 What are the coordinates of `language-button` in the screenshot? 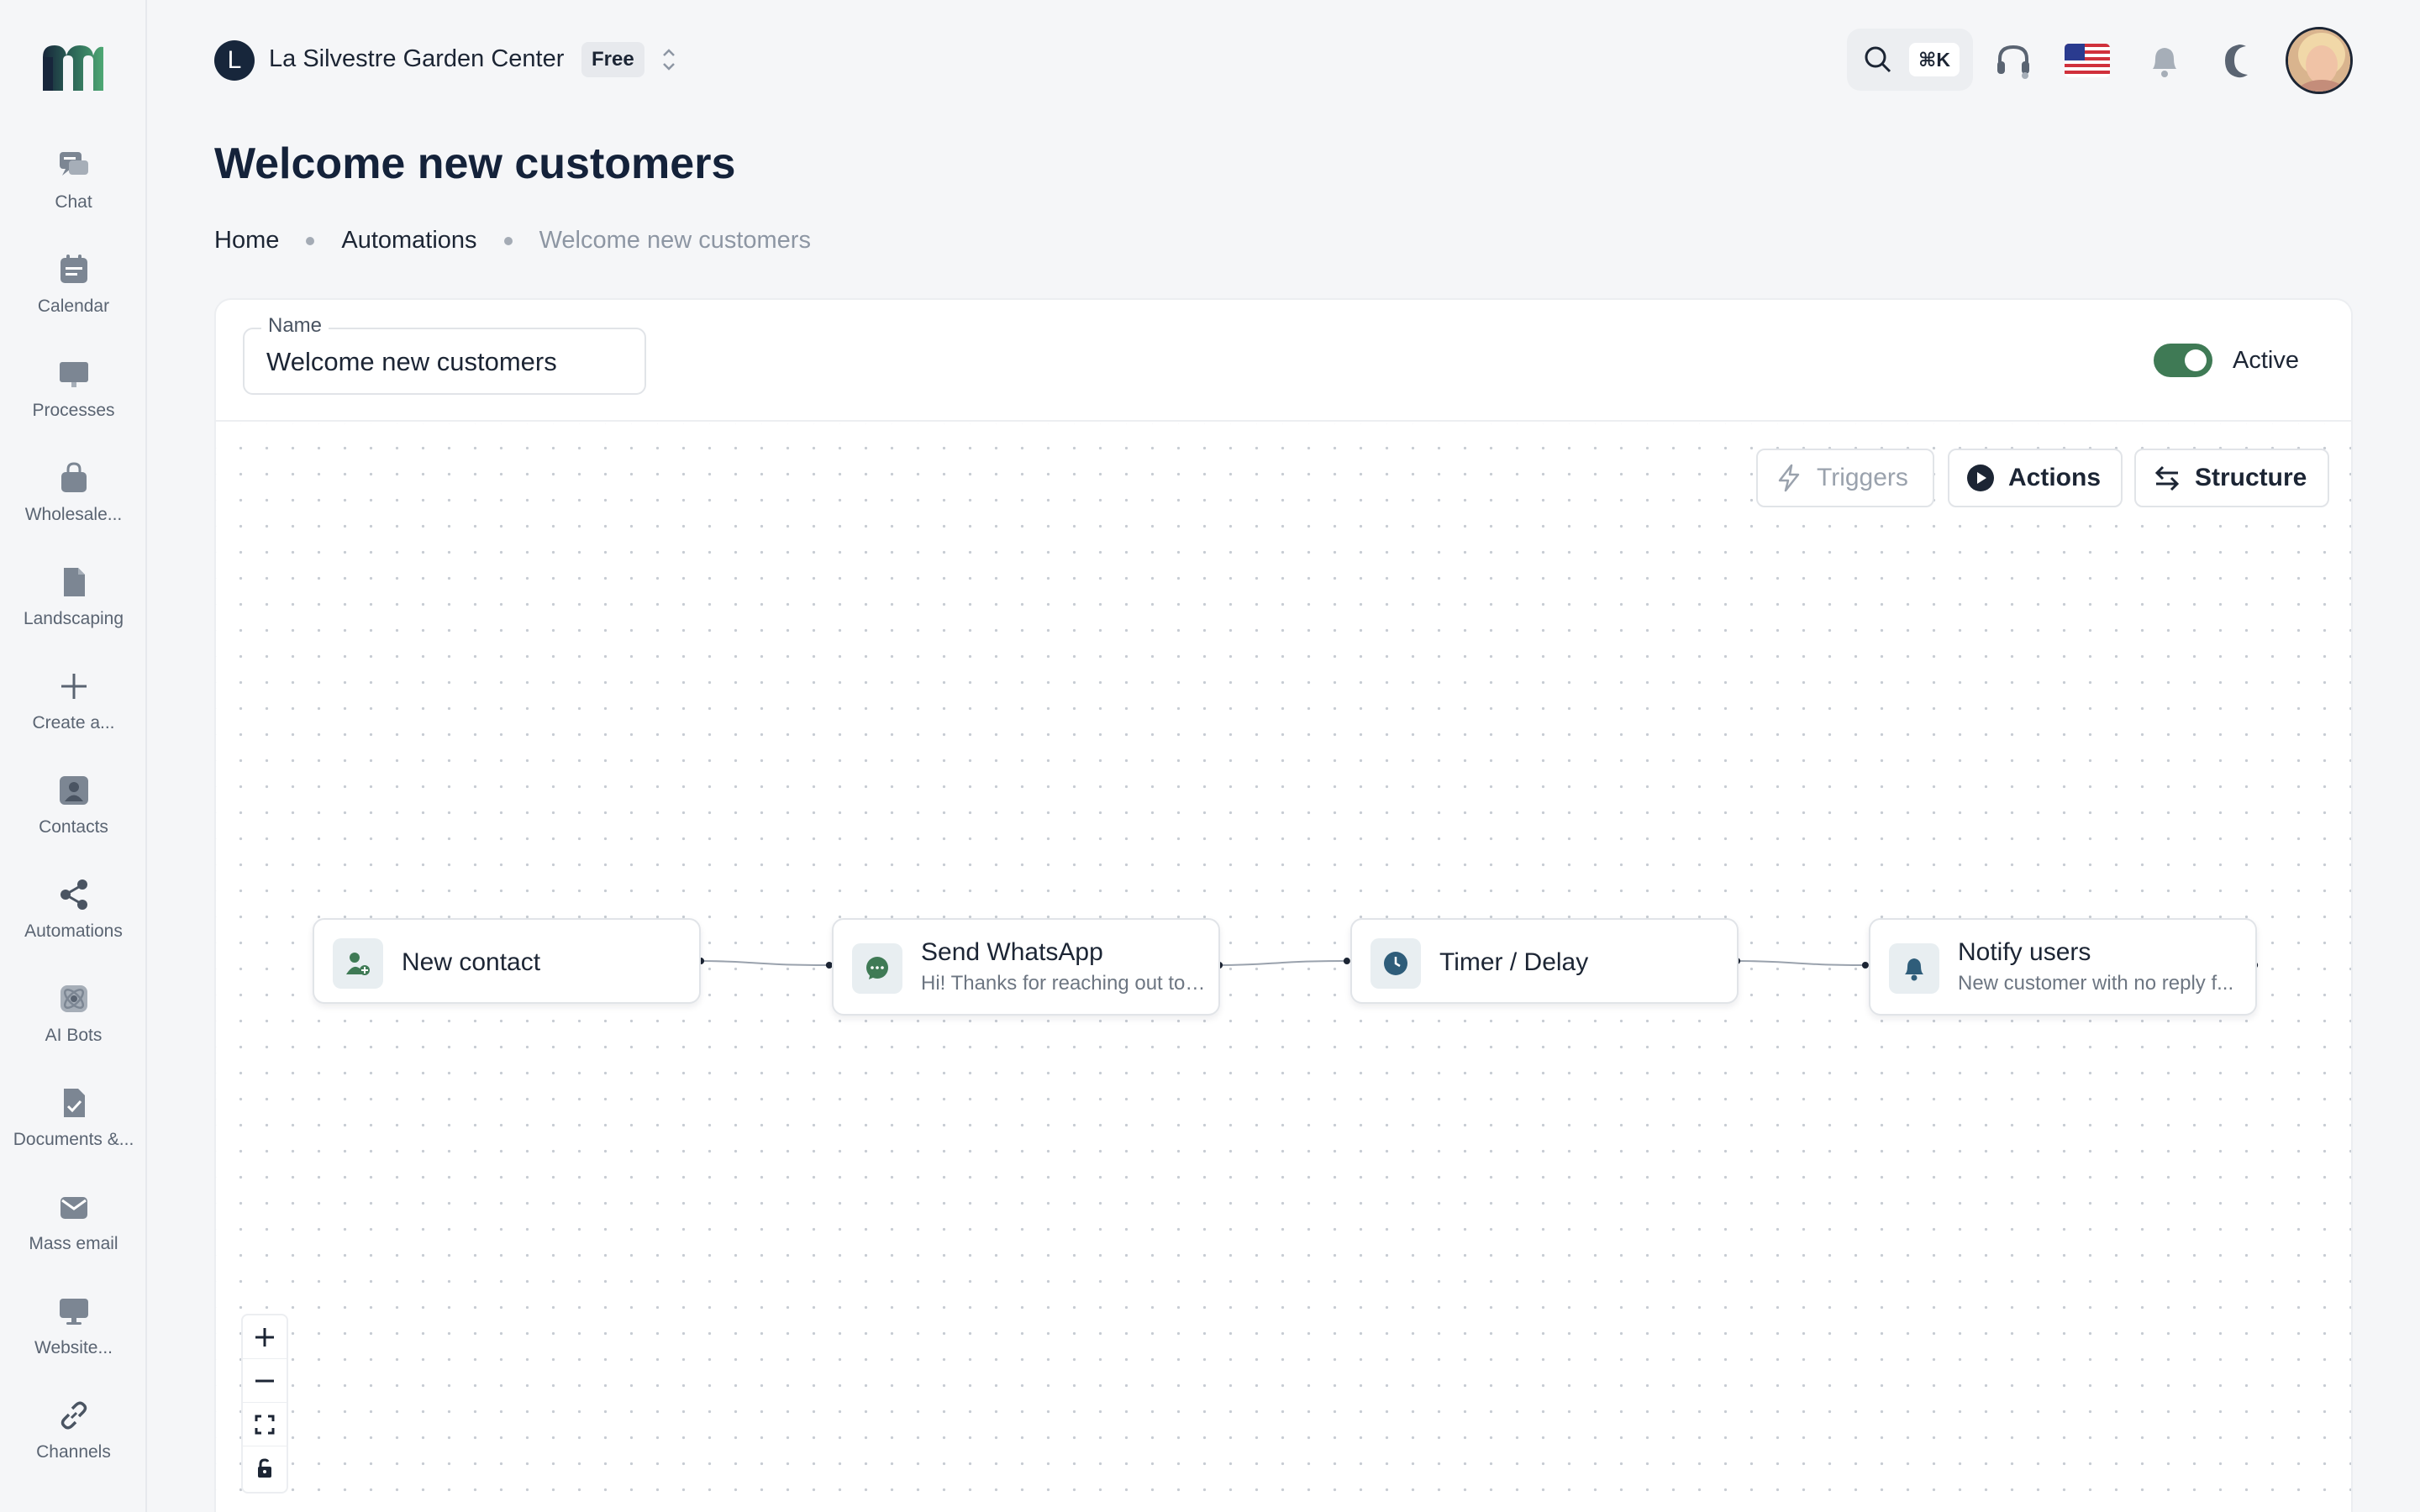 It's located at (2087, 60).